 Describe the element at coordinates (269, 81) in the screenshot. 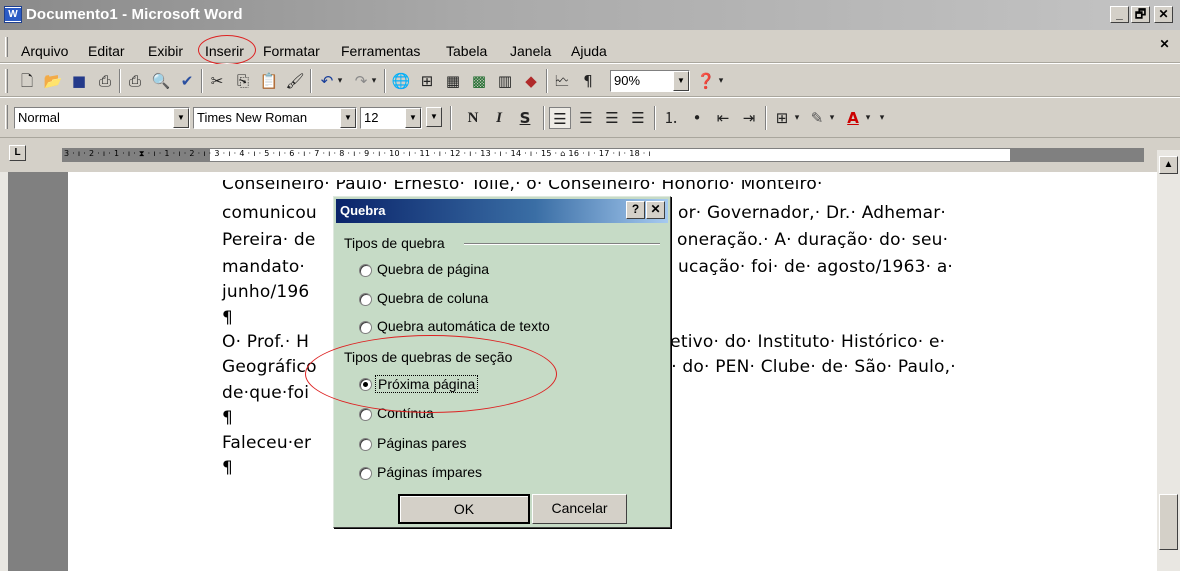

I see `paste-icon: 📋` at that location.